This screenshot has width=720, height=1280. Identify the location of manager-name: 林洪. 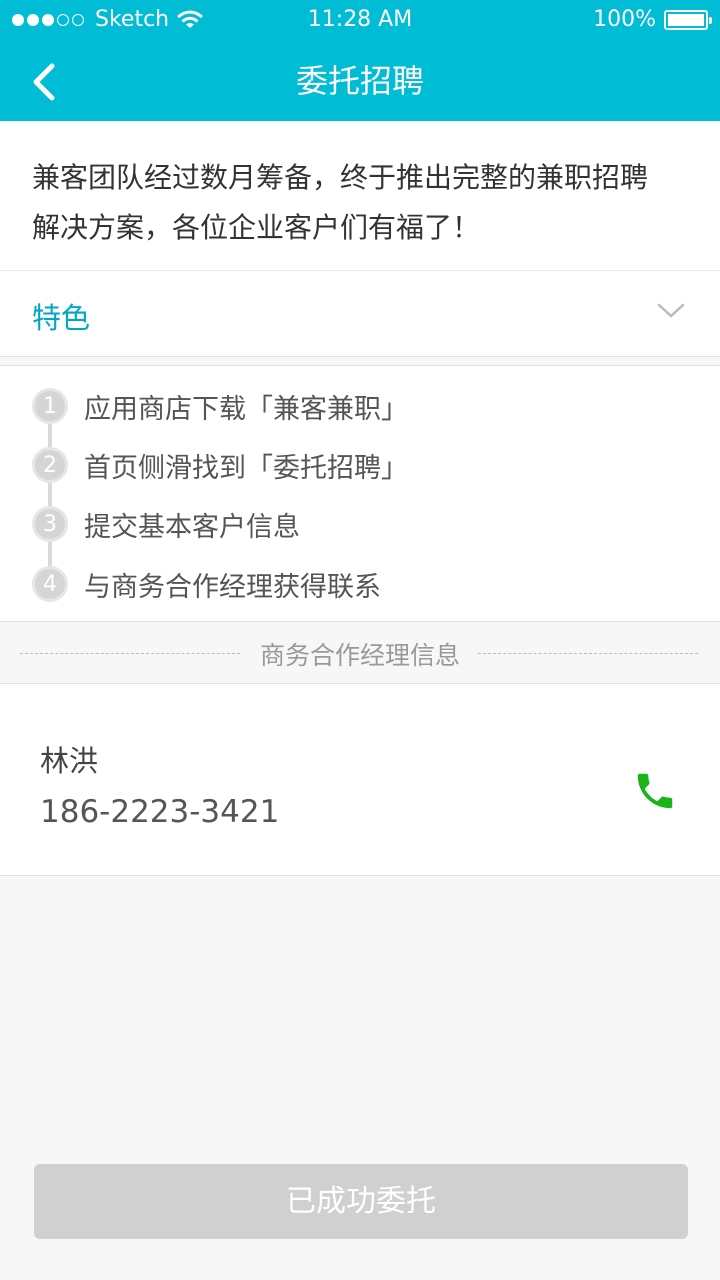
(69, 761).